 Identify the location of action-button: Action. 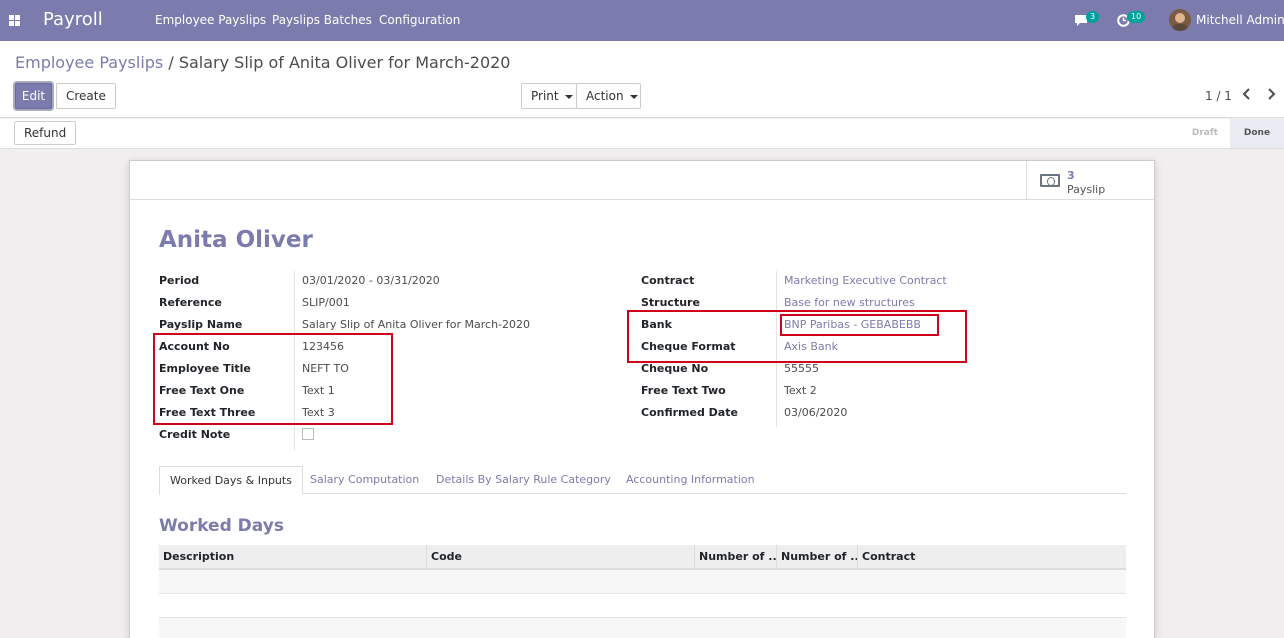
(608, 96).